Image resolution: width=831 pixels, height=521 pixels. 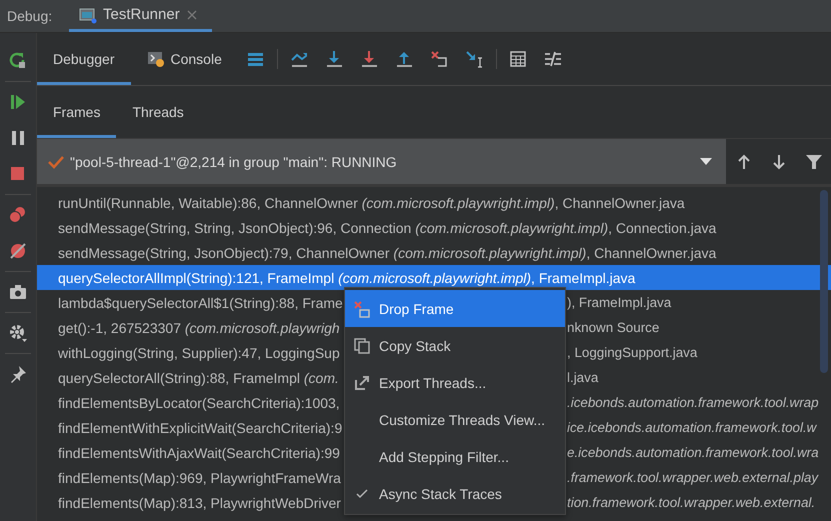 What do you see at coordinates (455, 308) in the screenshot?
I see `menu-item: Drop Frame` at bounding box center [455, 308].